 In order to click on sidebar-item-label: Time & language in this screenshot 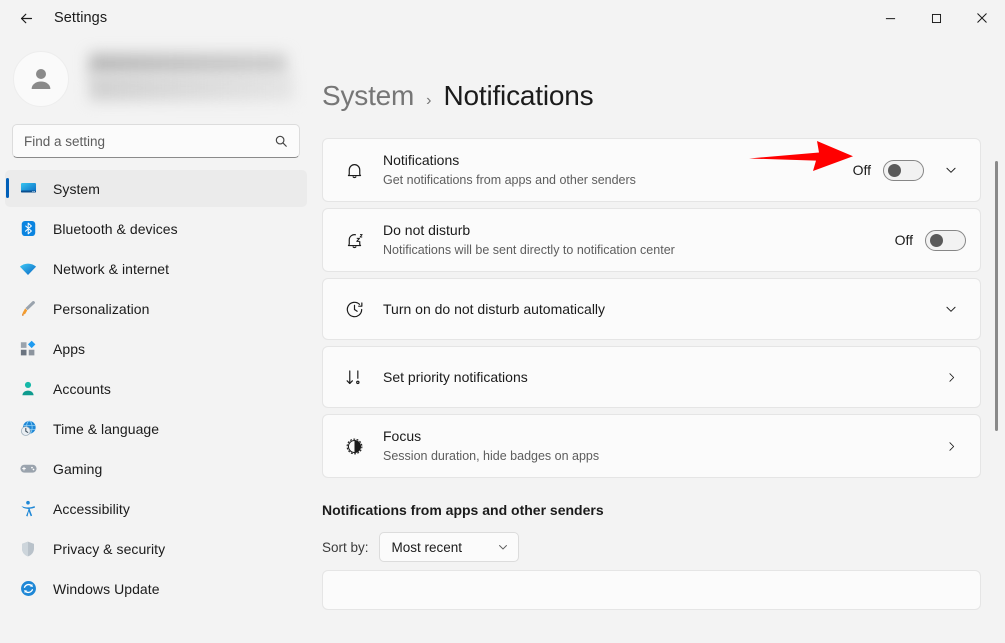, I will do `click(106, 428)`.